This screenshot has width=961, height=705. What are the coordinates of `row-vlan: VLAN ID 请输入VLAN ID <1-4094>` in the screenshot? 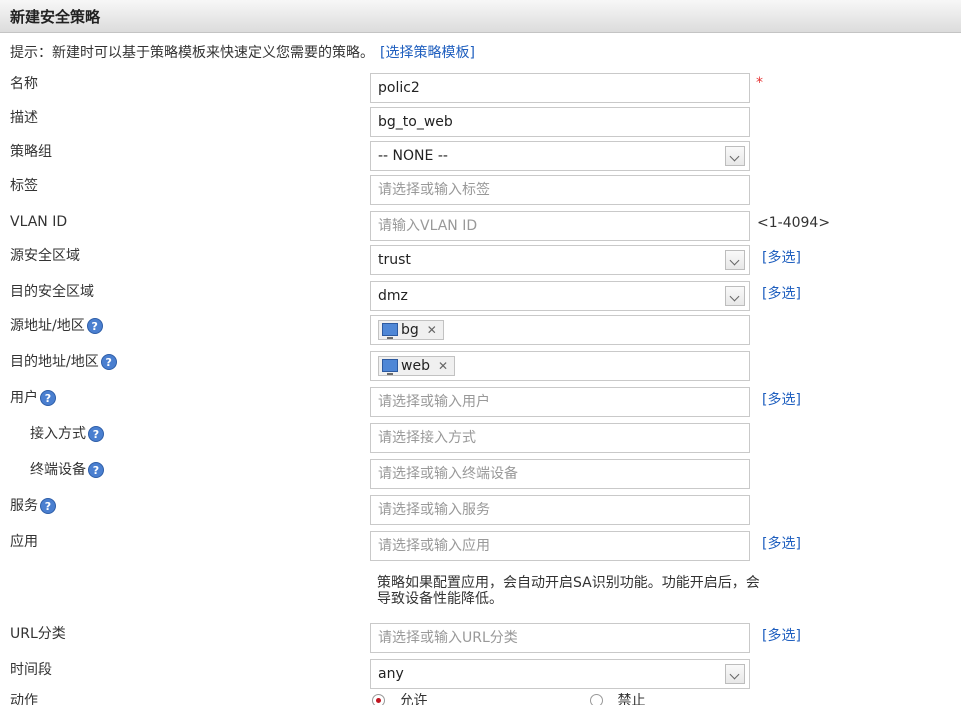 It's located at (480, 226).